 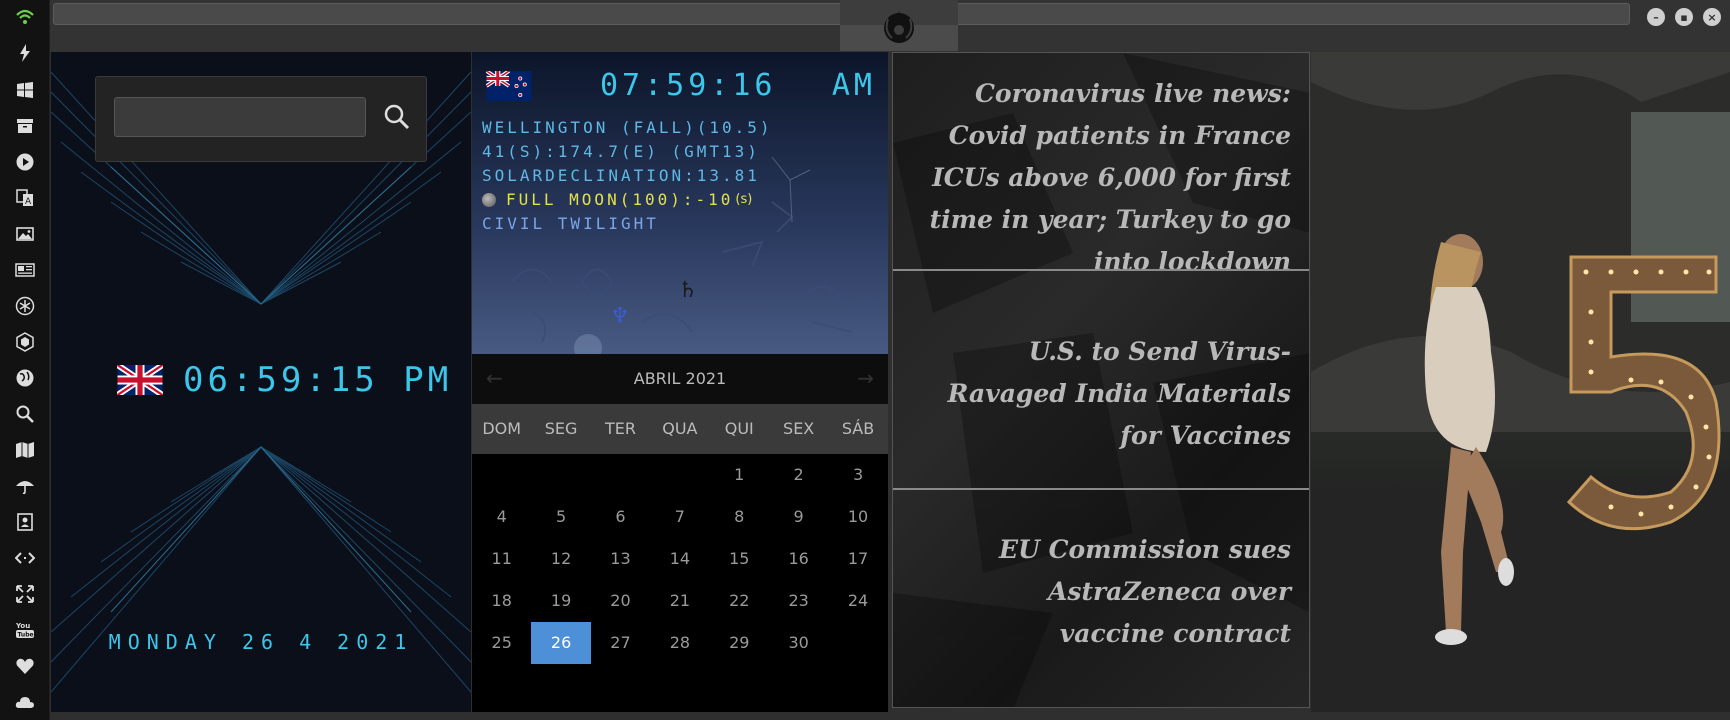 I want to click on image-icon, so click(x=25, y=234).